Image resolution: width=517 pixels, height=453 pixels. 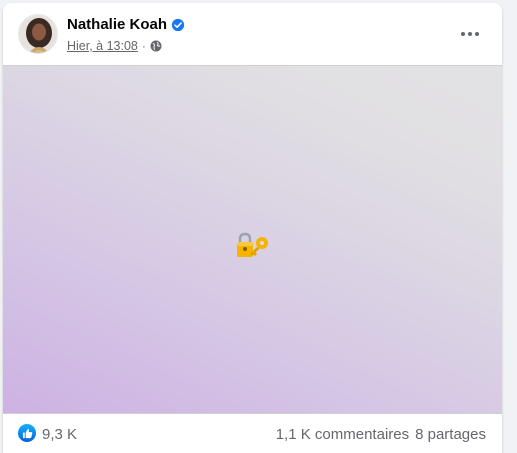 I want to click on verified-badge-icon, so click(x=178, y=24).